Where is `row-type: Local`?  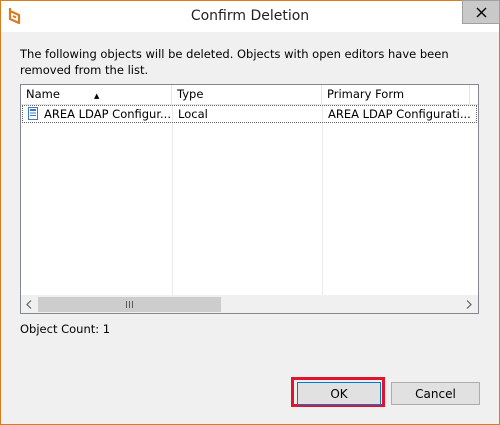
row-type: Local is located at coordinates (193, 114).